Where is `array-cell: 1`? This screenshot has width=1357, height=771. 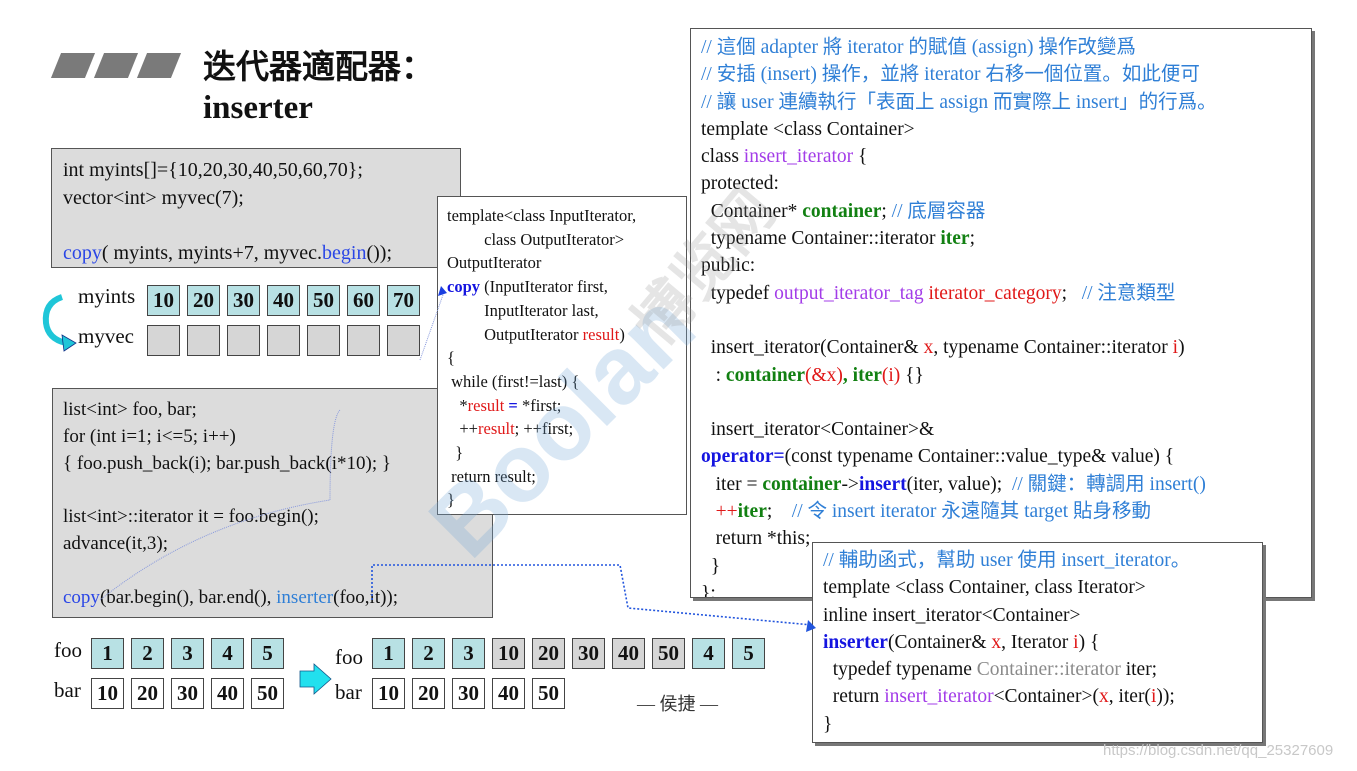 array-cell: 1 is located at coordinates (107, 653).